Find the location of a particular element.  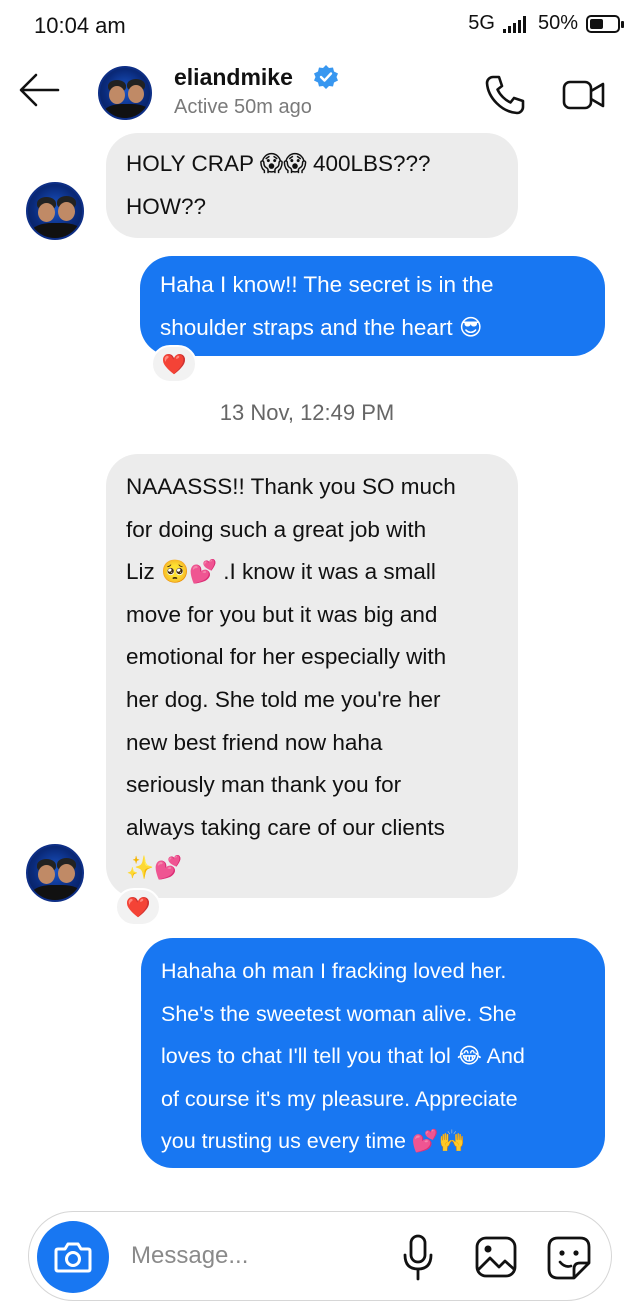

message-line: her dog. She told me you're her is located at coordinates (283, 699).